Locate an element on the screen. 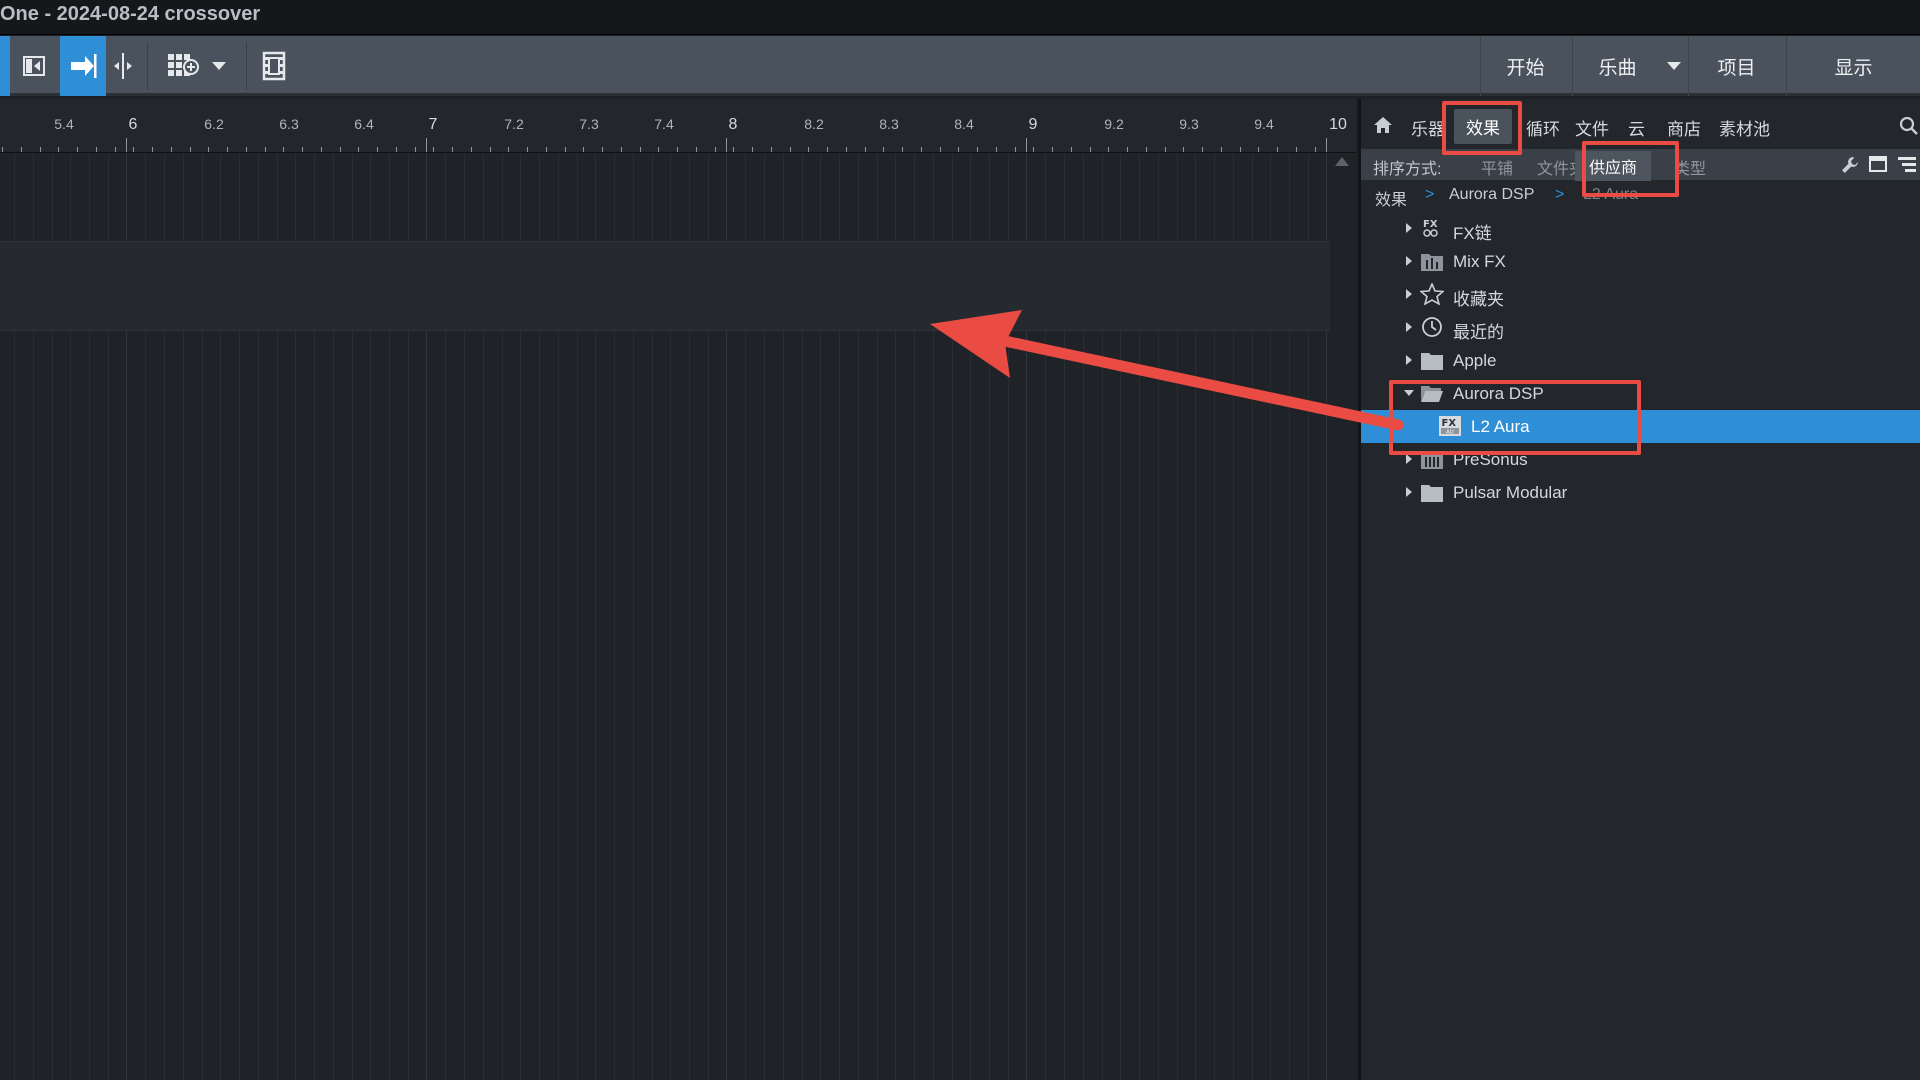  song-button: 乐曲 is located at coordinates (1617, 66).